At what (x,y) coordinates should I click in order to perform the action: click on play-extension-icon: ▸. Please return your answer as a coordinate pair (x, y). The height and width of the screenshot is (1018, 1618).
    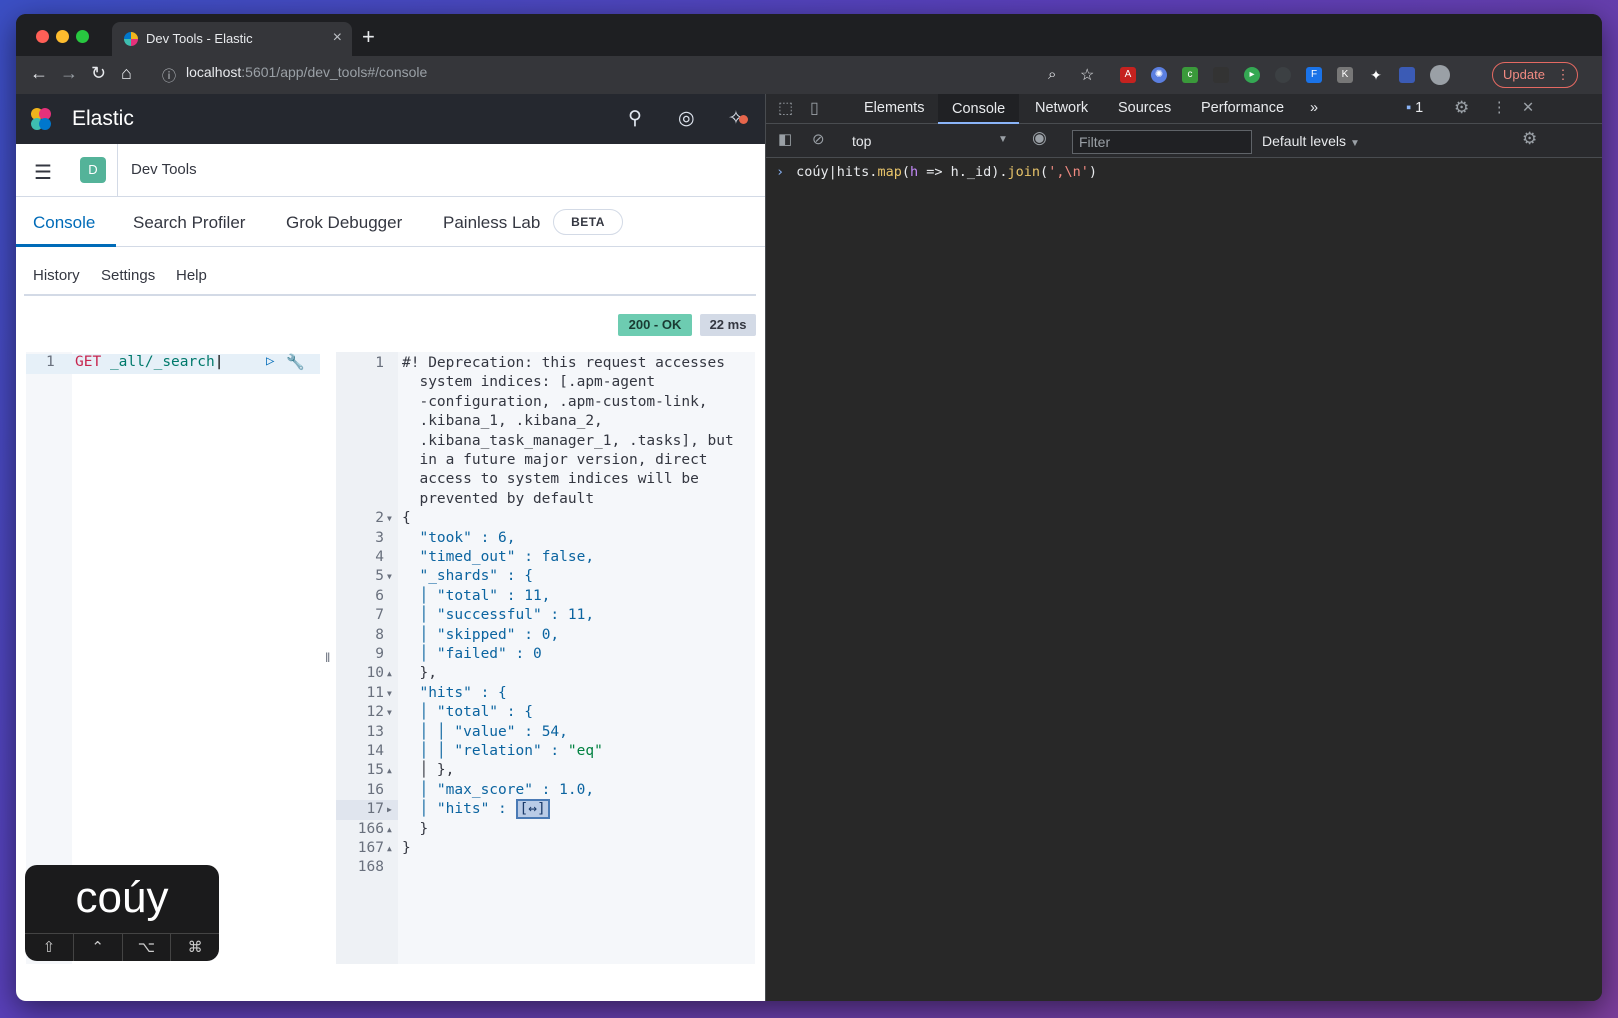
    Looking at the image, I should click on (1252, 75).